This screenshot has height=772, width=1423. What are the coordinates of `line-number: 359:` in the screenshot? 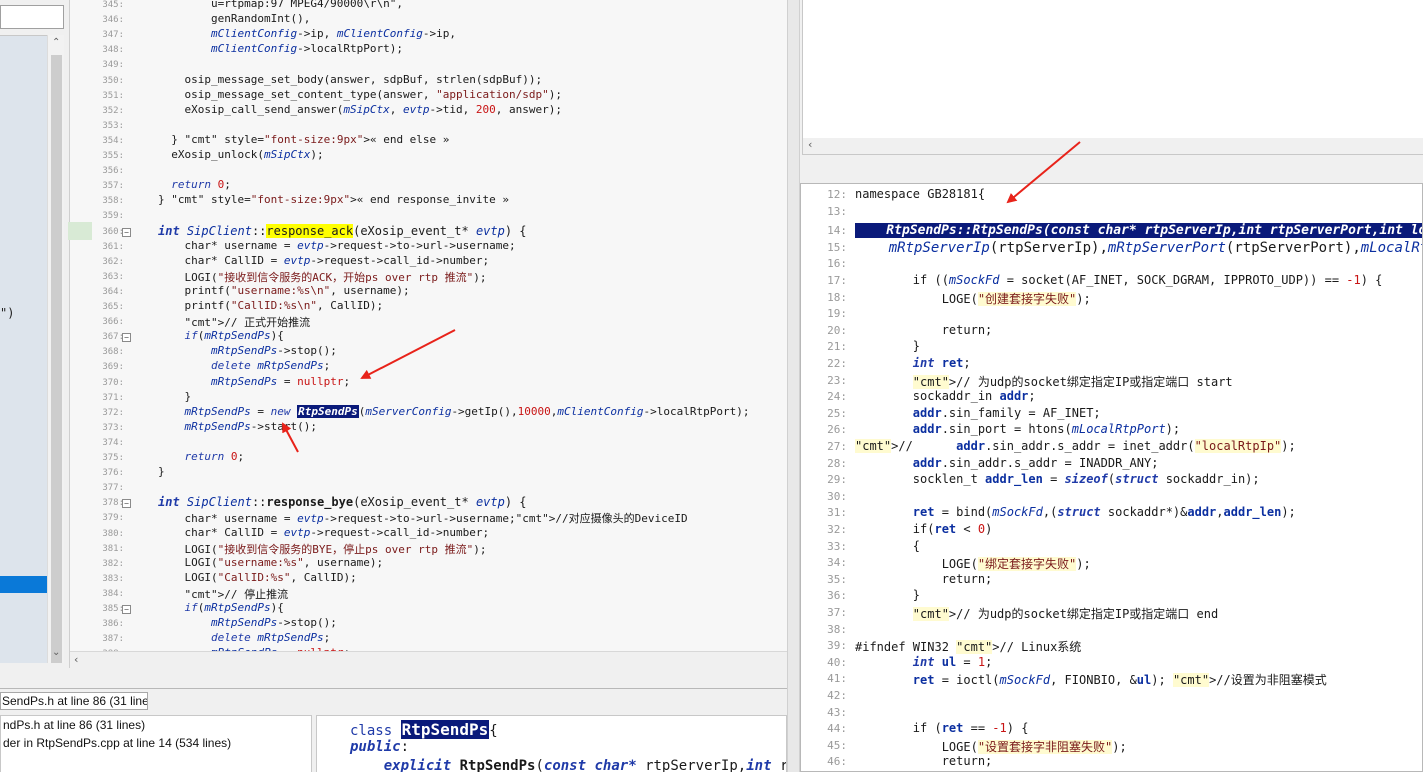 It's located at (113, 216).